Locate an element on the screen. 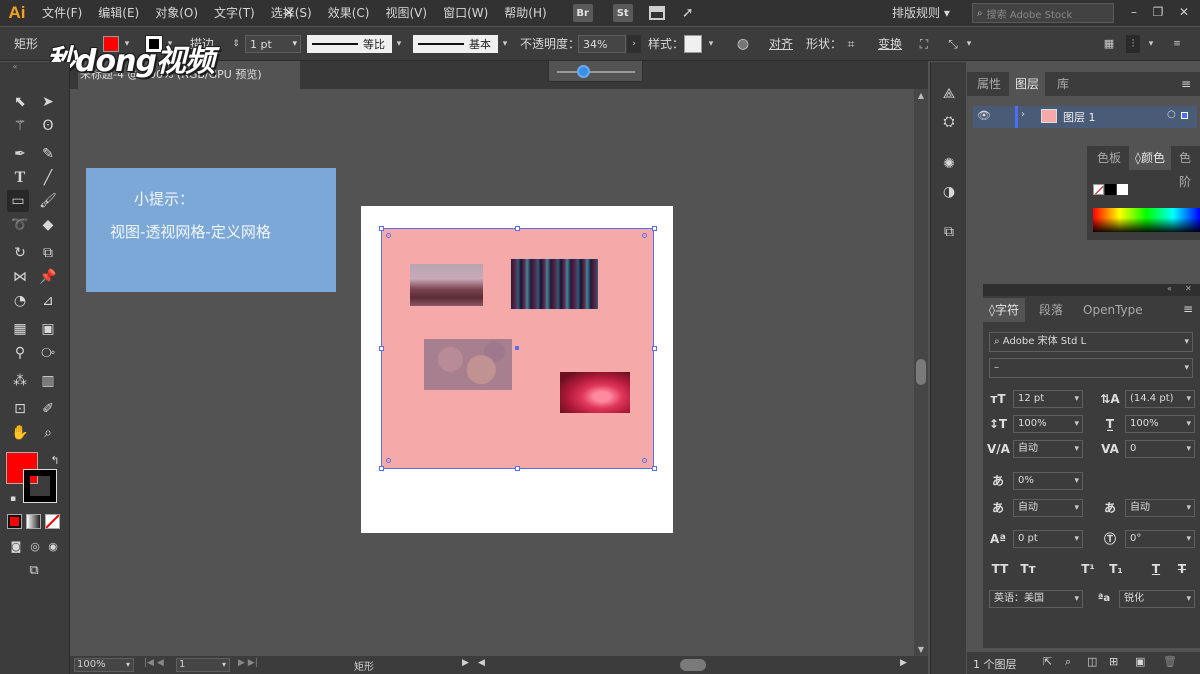  menu-view: 视图(V) is located at coordinates (406, 13).